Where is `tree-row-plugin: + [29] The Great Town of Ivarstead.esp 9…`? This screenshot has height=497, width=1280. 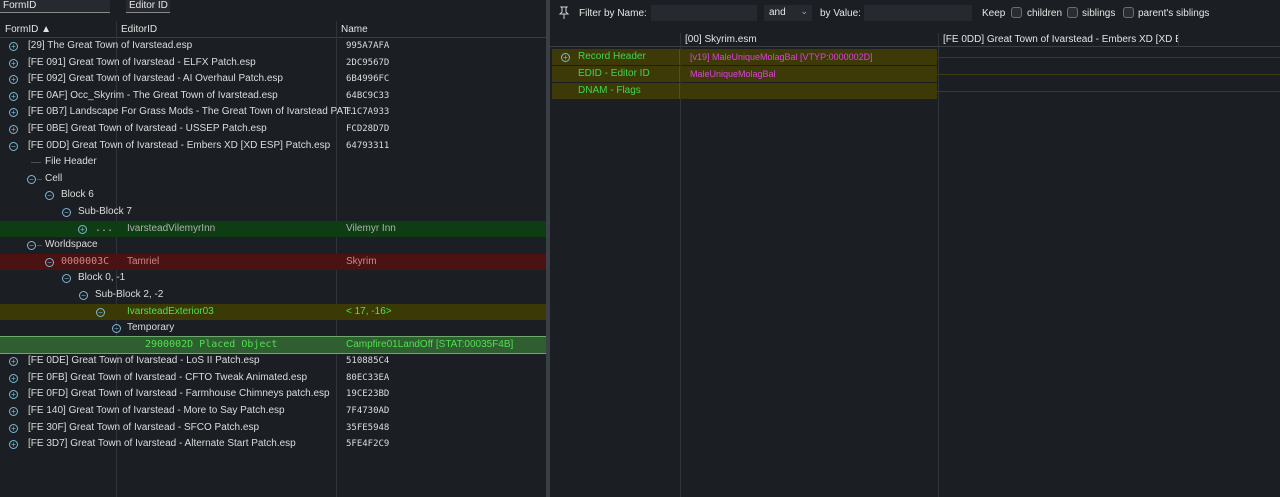 tree-row-plugin: + [29] The Great Town of Ivarstead.esp 9… is located at coordinates (273, 46).